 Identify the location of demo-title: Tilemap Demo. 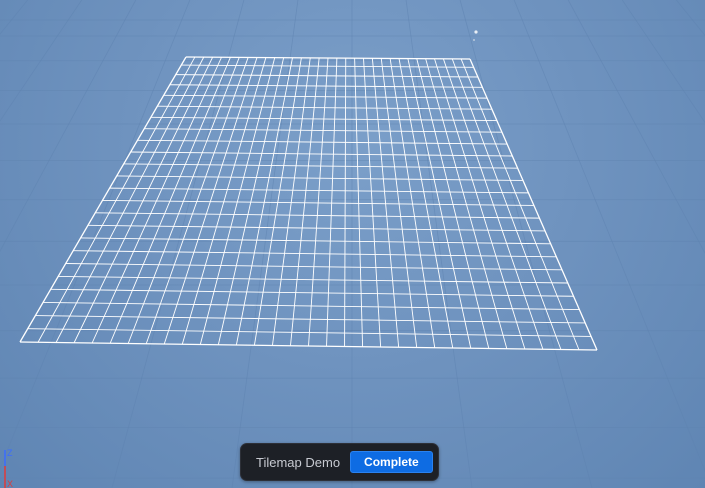
(298, 462).